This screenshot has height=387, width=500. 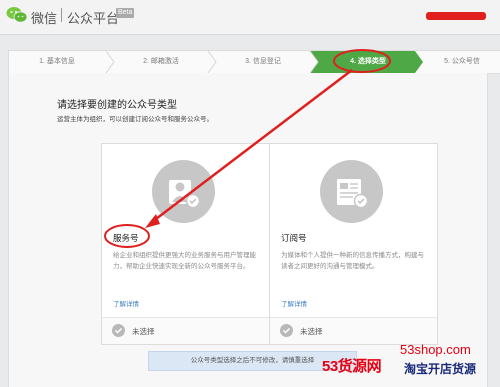 I want to click on watermark-brand: 53货源网, so click(x=352, y=366).